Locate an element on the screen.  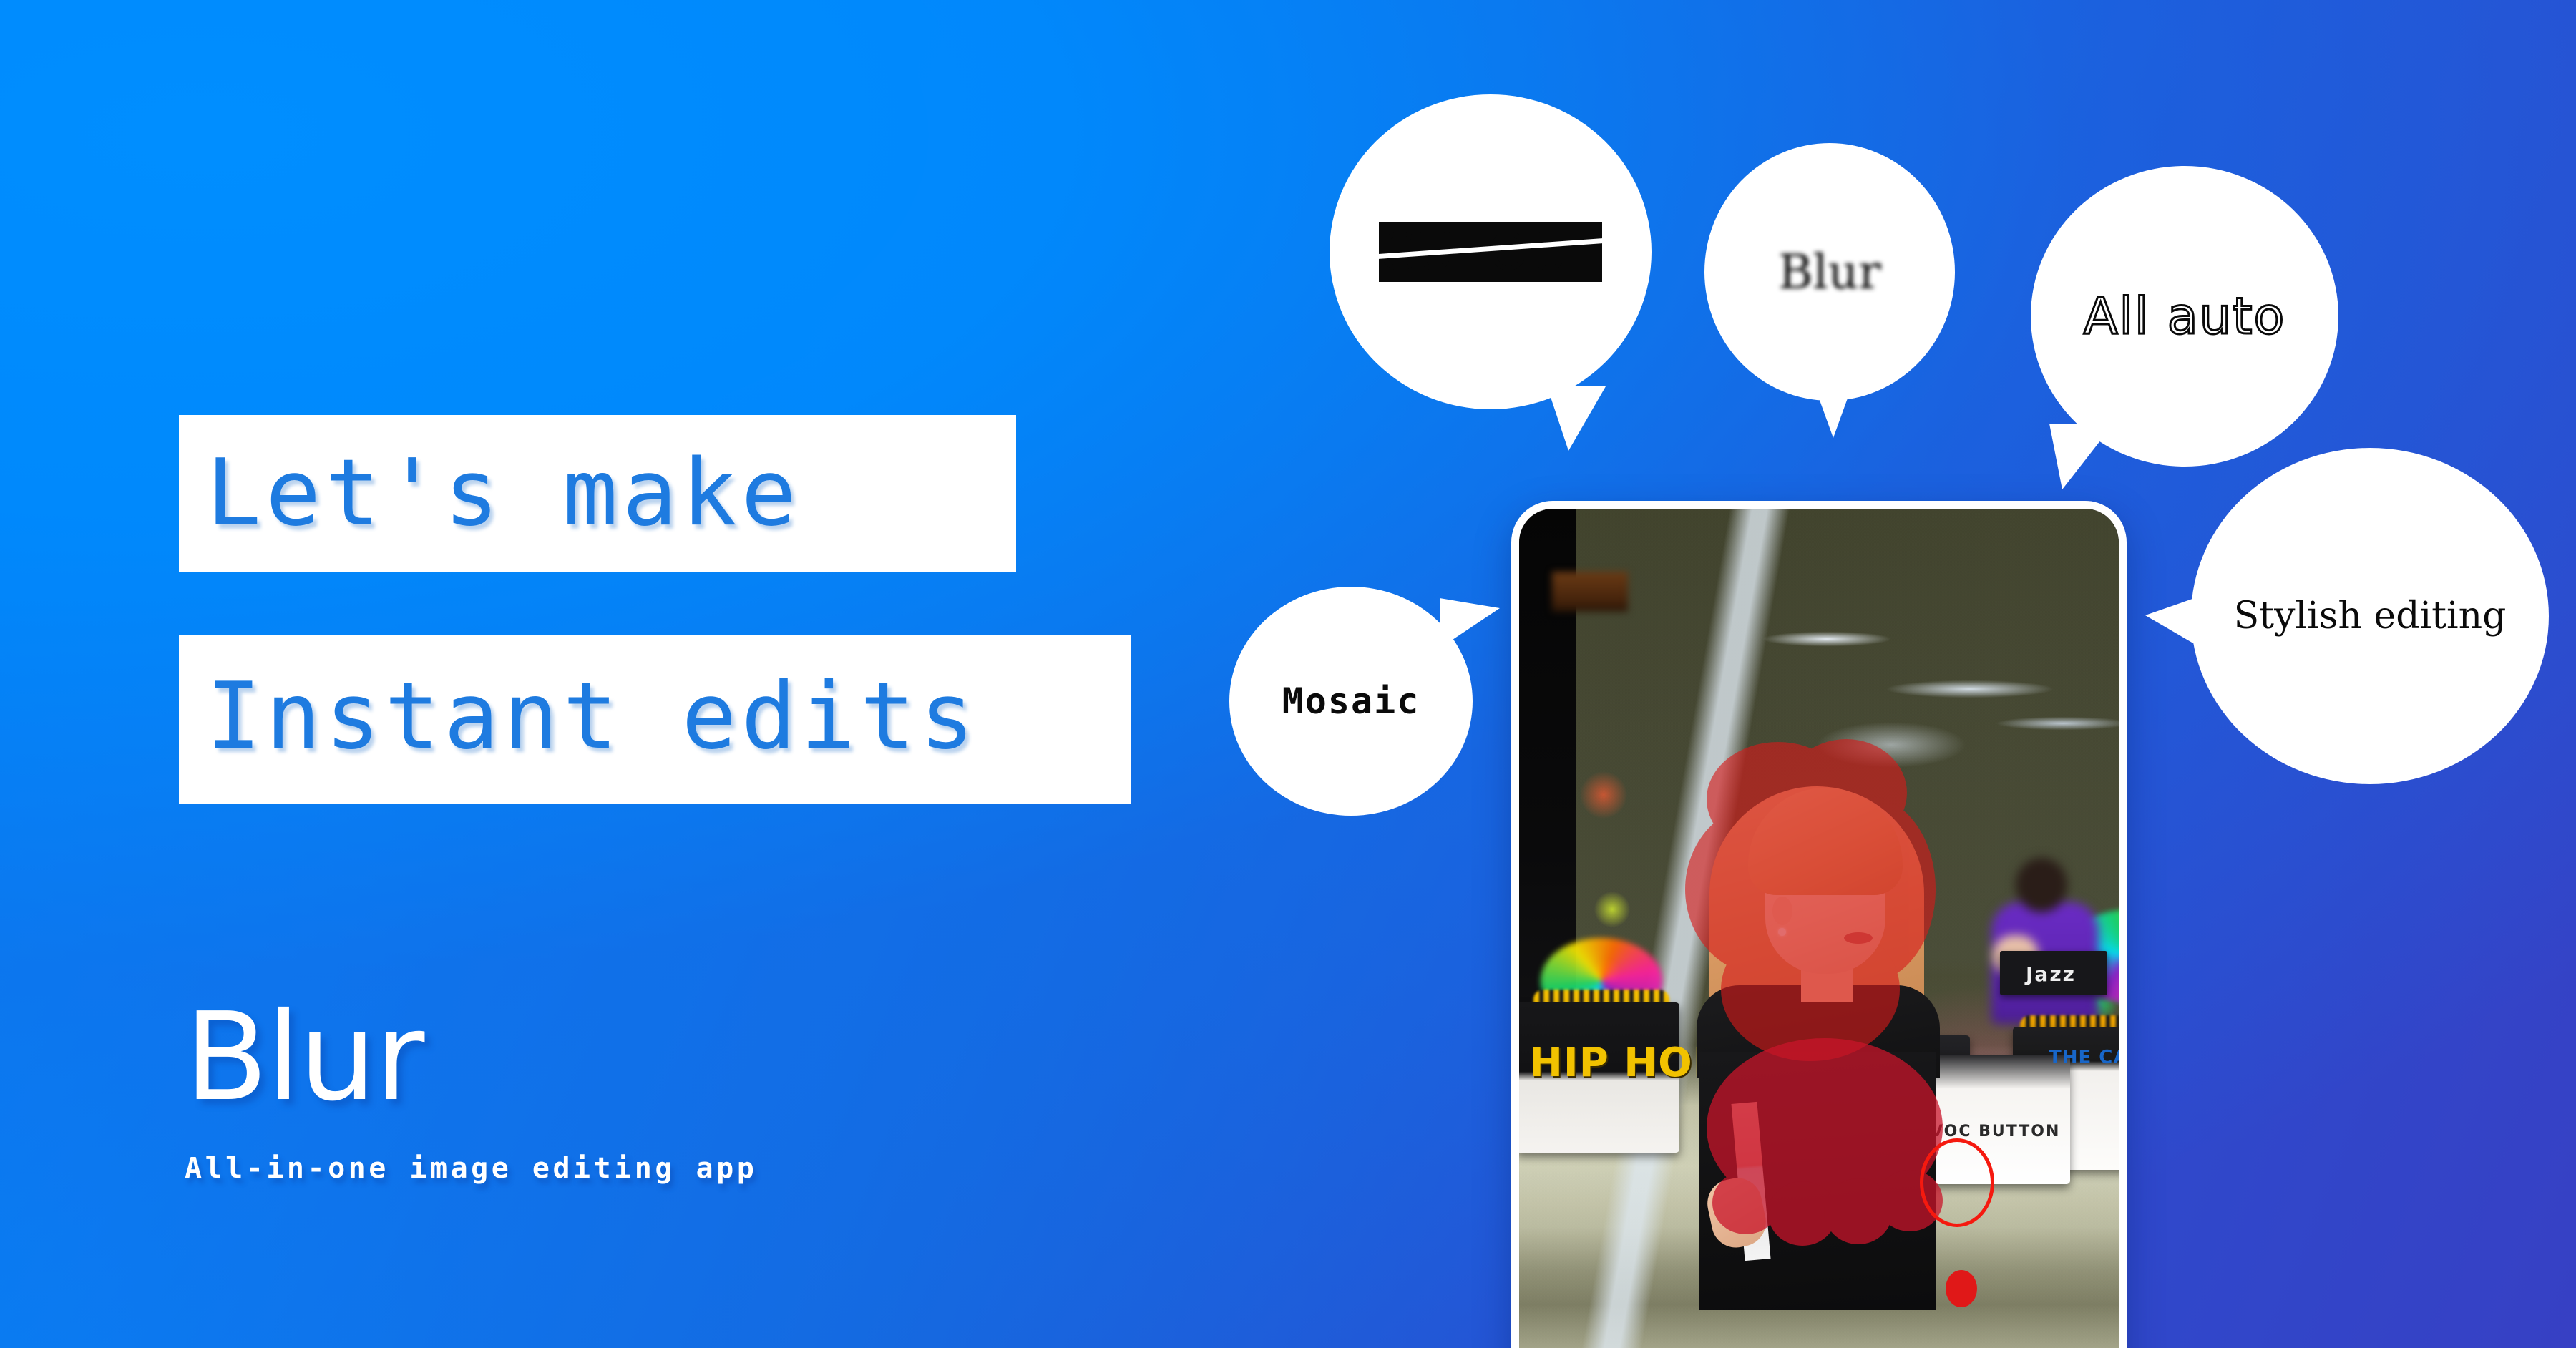
feature-bubble-all-auto: All auto is located at coordinates (2184, 316).